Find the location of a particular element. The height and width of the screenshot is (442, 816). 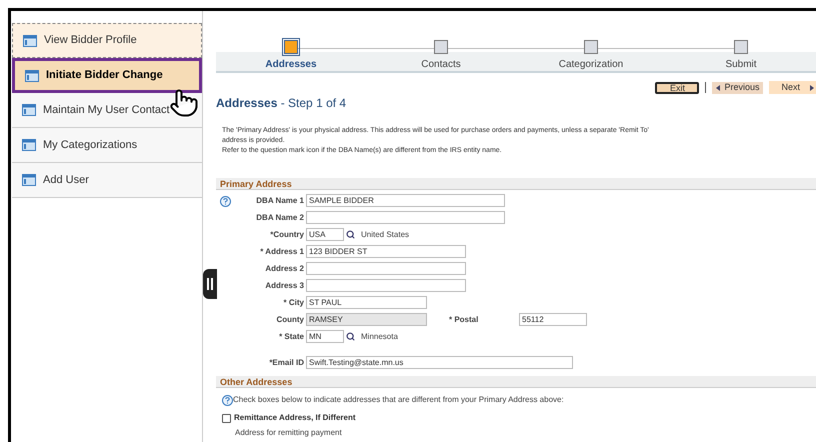

right-arrow-icon is located at coordinates (812, 87).